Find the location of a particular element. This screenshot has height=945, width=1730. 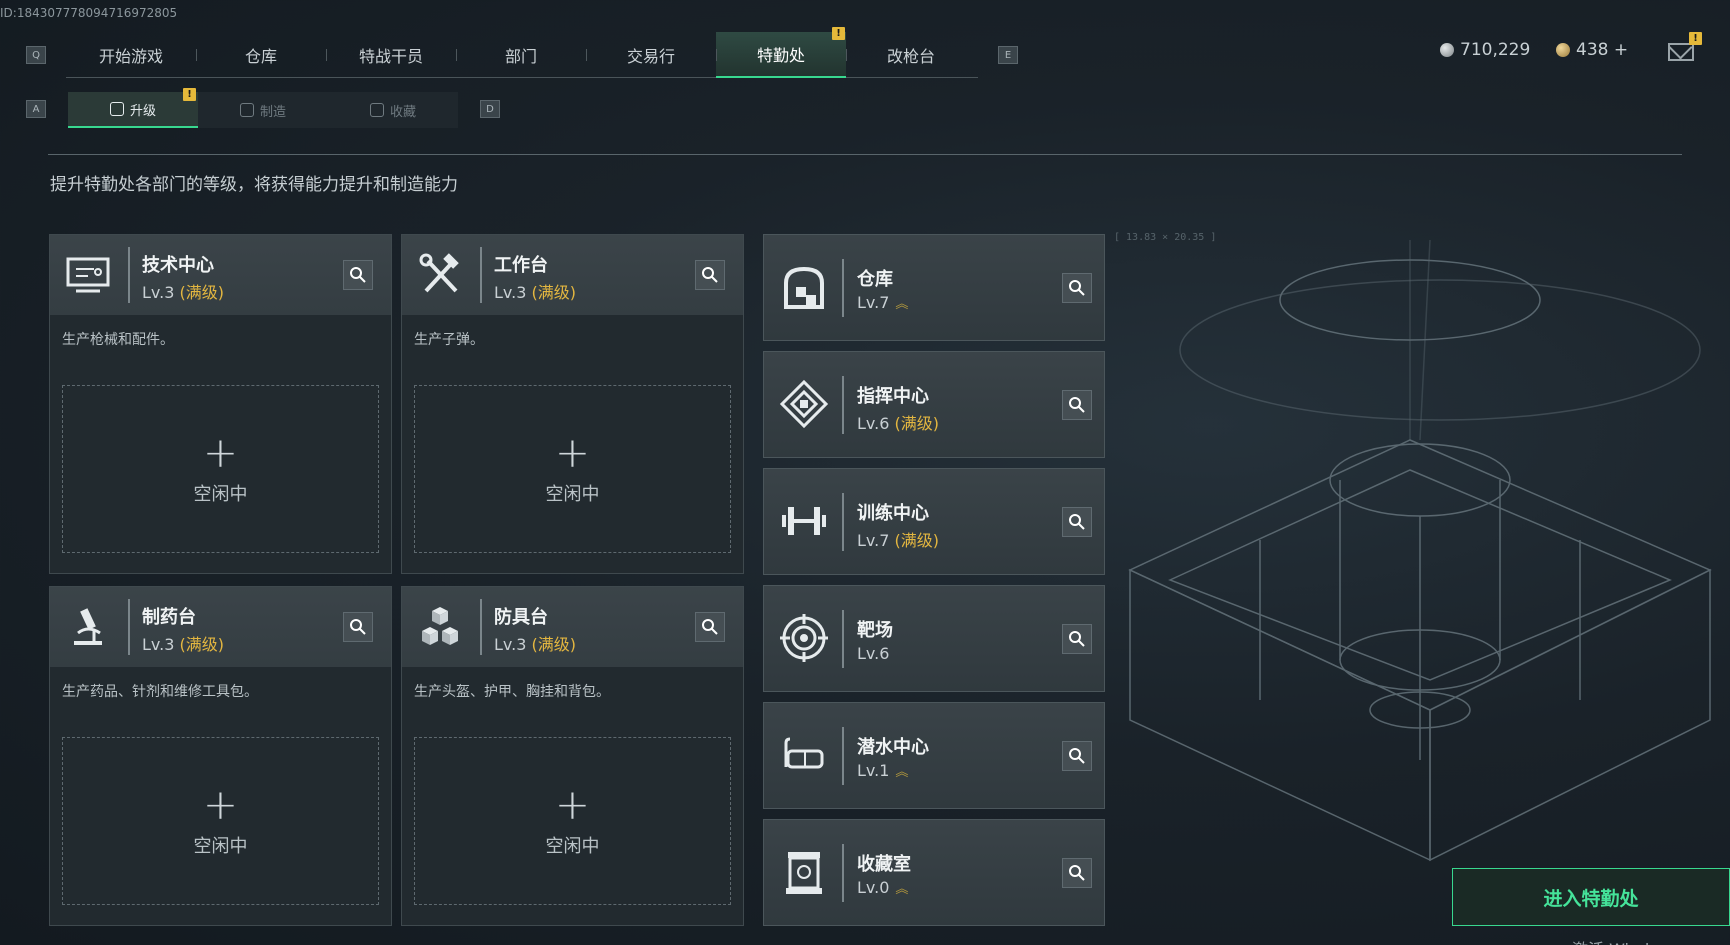

facility-level: Lv.6 (满级) is located at coordinates (898, 423).